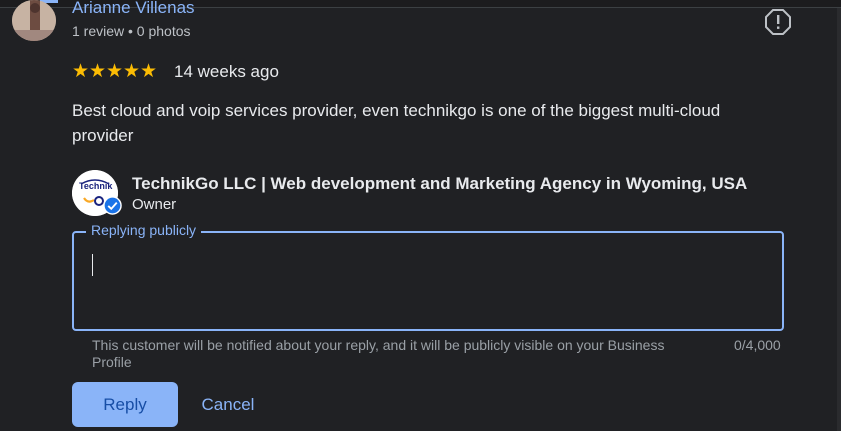 This screenshot has width=841, height=431. I want to click on report-flag-icon, so click(778, 22).